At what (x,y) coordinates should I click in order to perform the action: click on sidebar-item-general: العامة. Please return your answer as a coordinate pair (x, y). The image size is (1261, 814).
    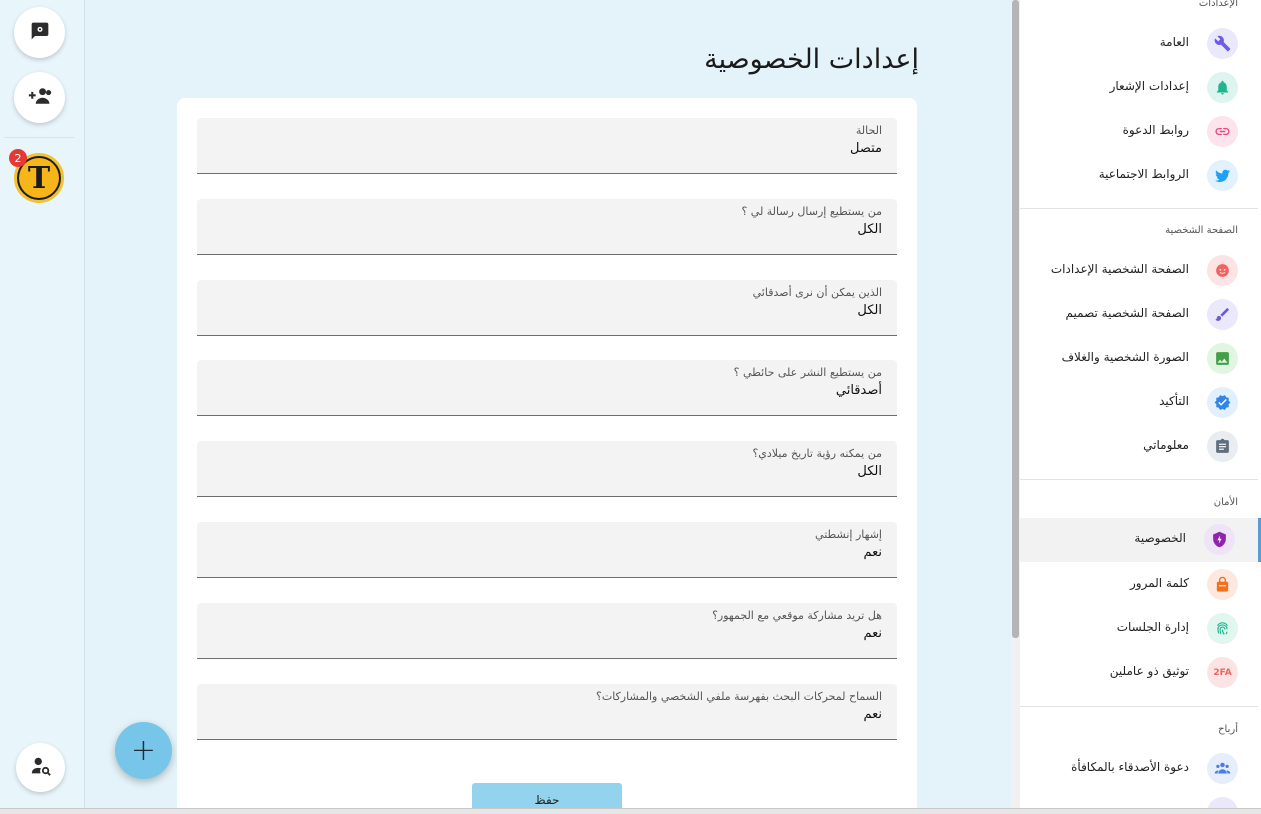
    Looking at the image, I should click on (1140, 44).